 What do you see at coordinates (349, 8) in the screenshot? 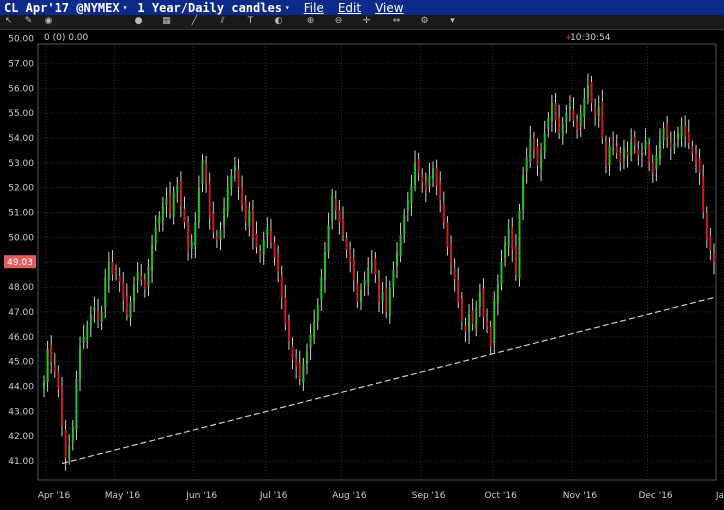
I see `menu-edit: Edit` at bounding box center [349, 8].